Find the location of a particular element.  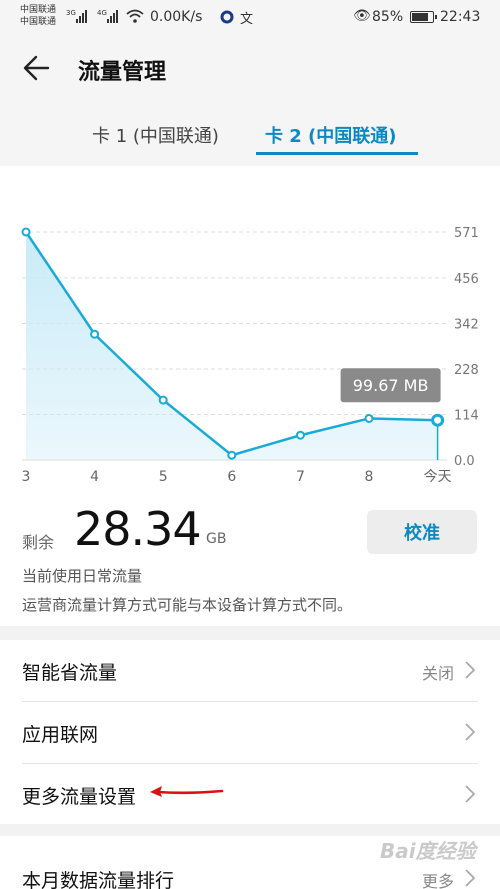

remaining-value: 28.34 is located at coordinates (138, 529).